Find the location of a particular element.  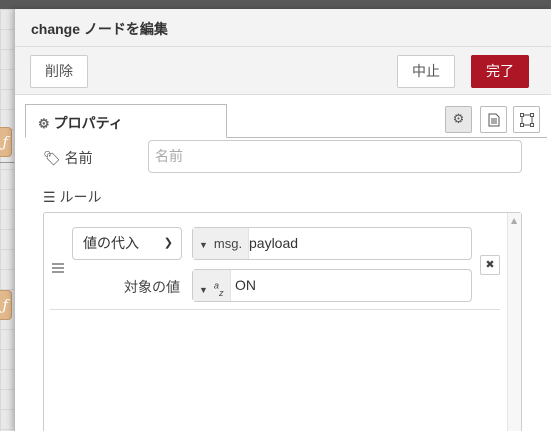

done-button: 完了 is located at coordinates (500, 71).